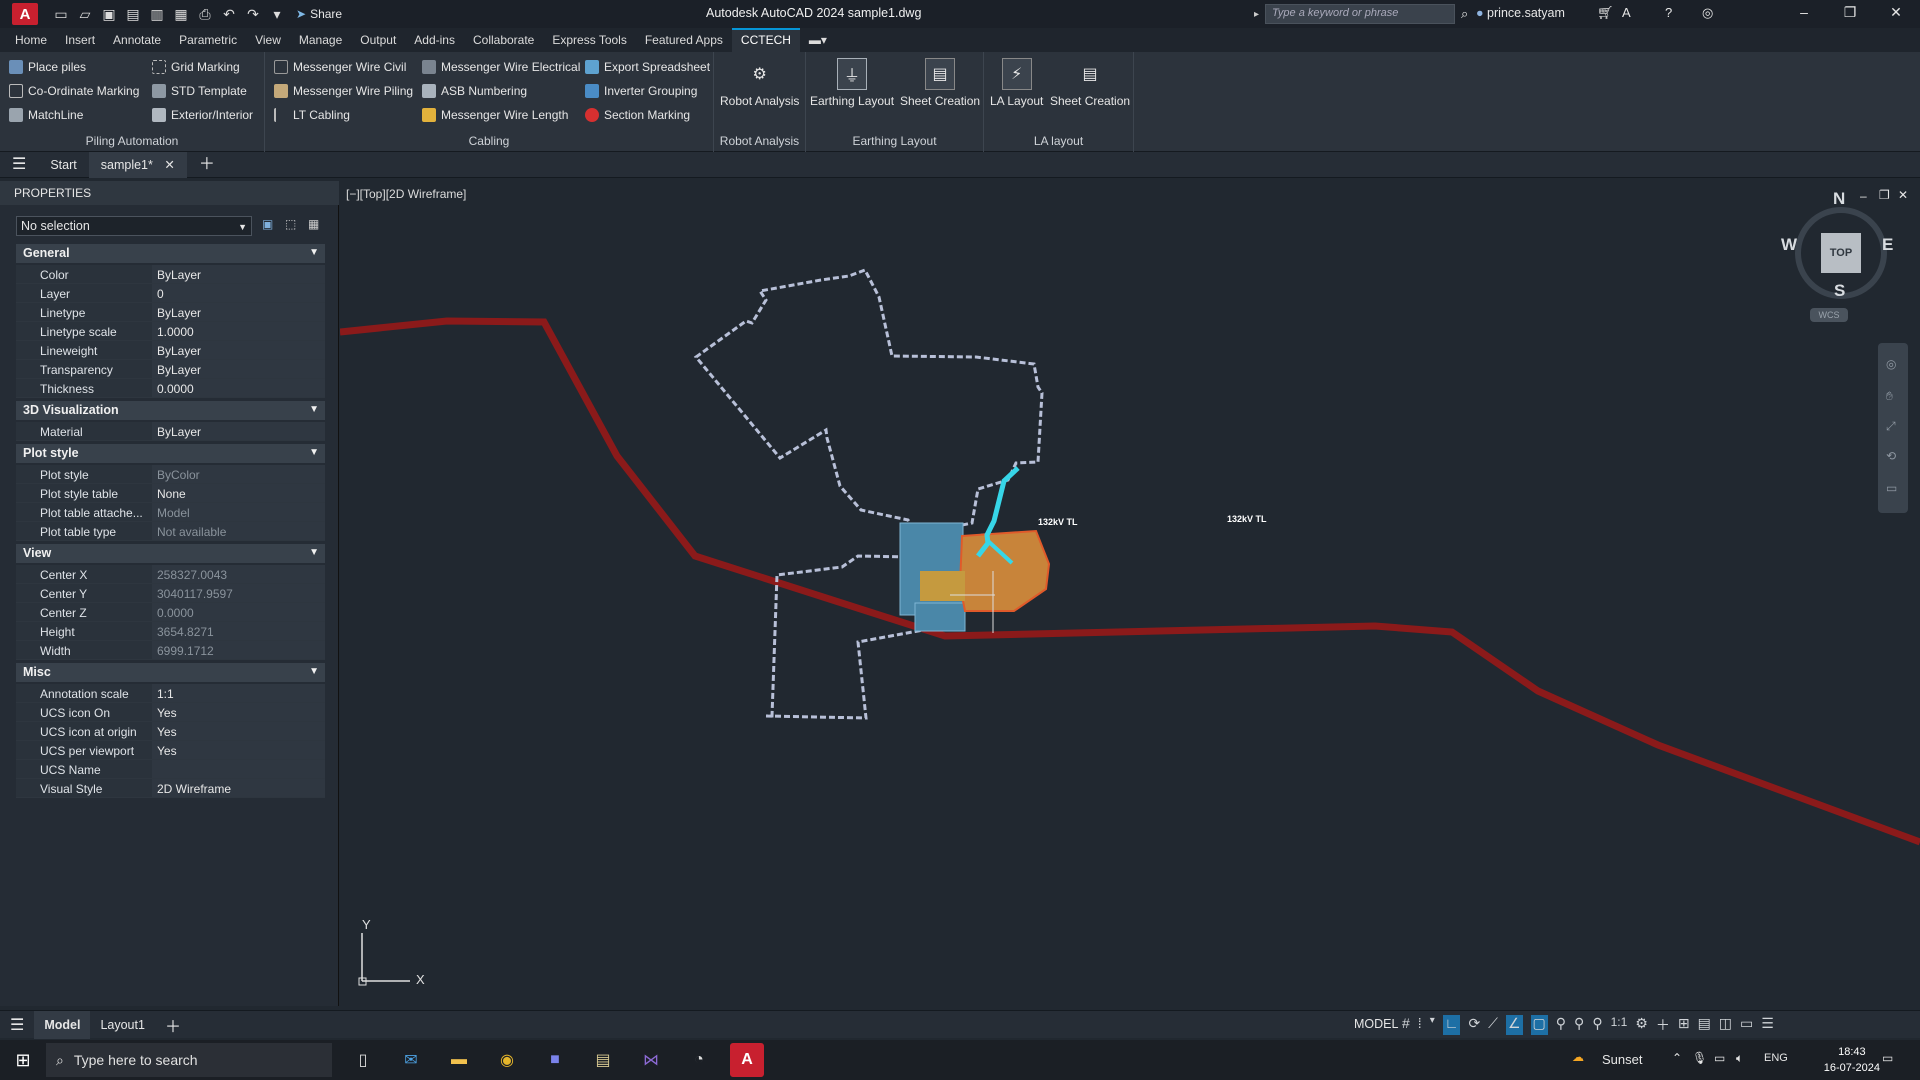 The width and height of the screenshot is (1920, 1080). Describe the element at coordinates (238, 331) in the screenshot. I see `prop-value: 1.0000` at that location.